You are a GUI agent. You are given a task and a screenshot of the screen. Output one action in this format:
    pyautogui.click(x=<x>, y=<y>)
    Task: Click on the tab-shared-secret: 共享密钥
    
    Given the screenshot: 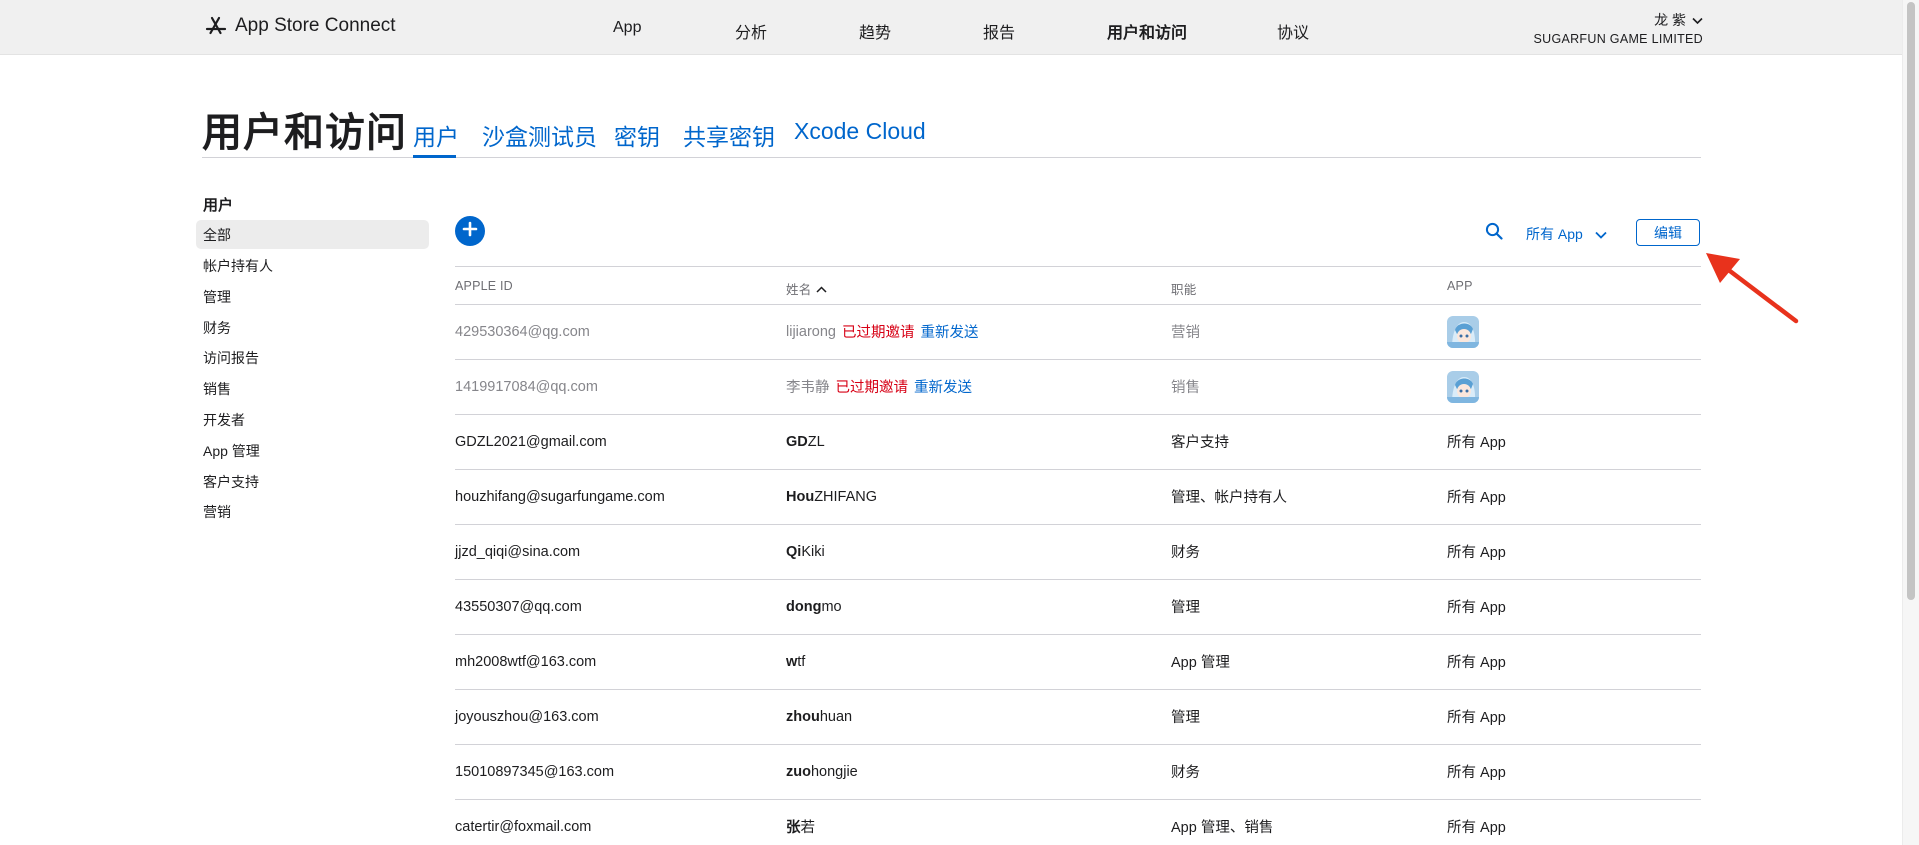 What is the action you would take?
    pyautogui.click(x=729, y=135)
    